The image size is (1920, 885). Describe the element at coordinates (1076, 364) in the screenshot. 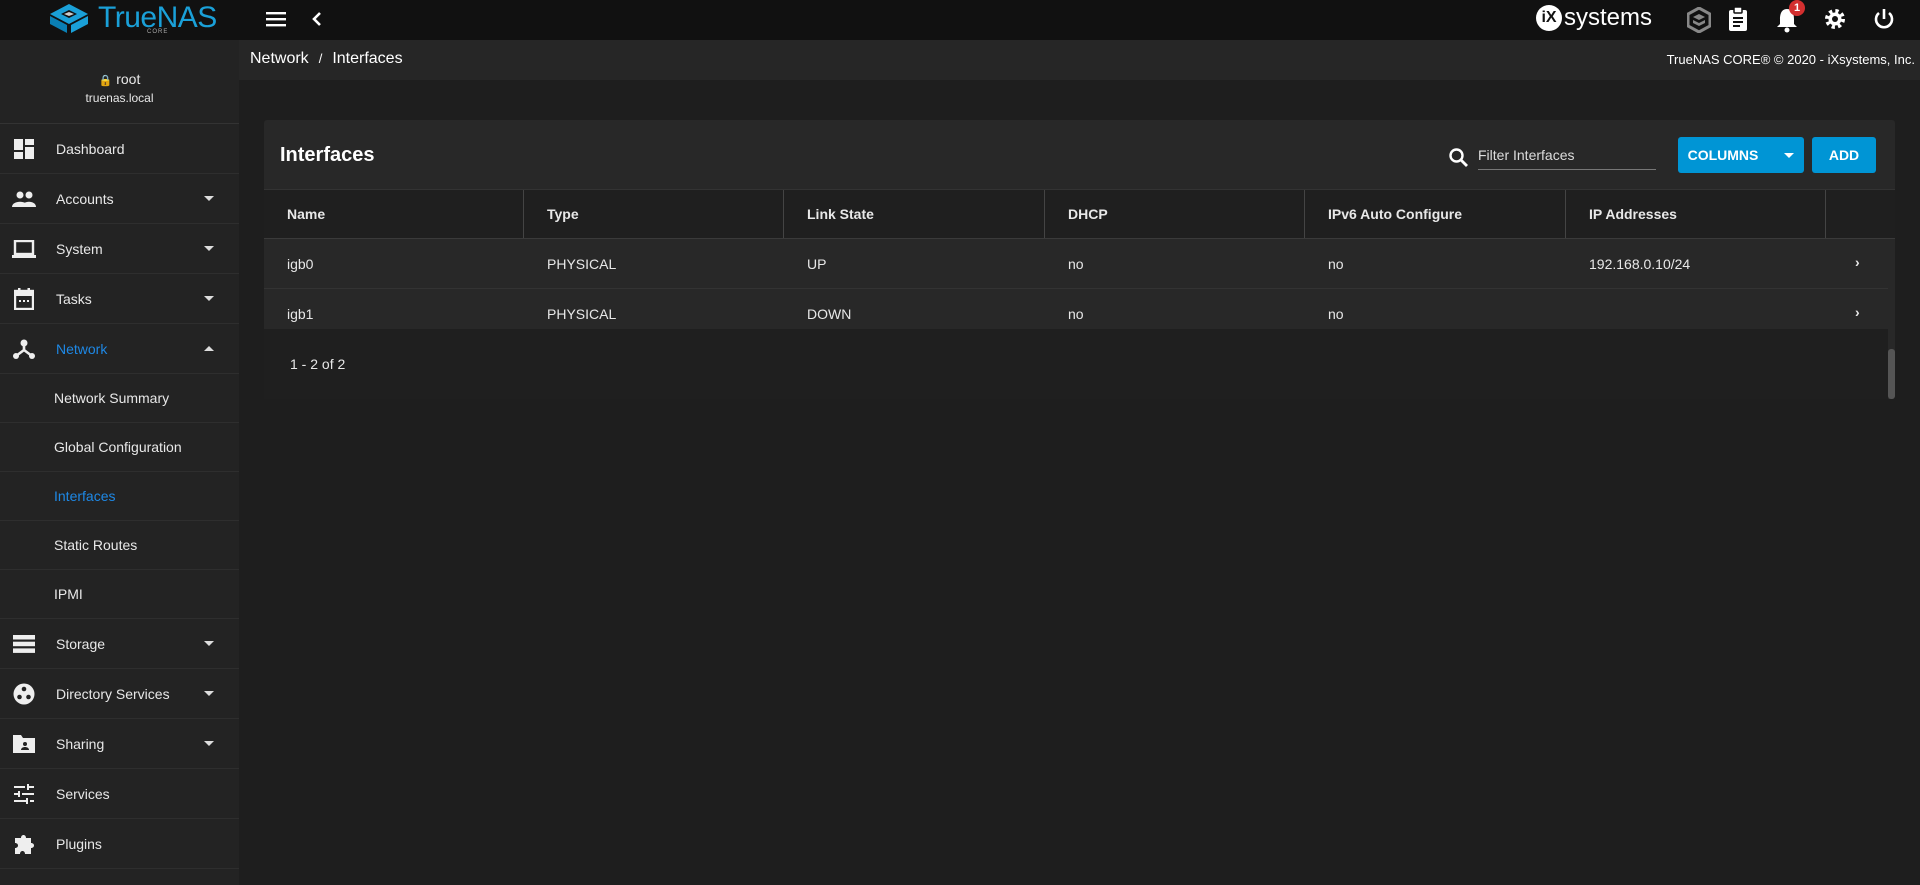

I see `table-footer: 1 - 2 of 2` at that location.